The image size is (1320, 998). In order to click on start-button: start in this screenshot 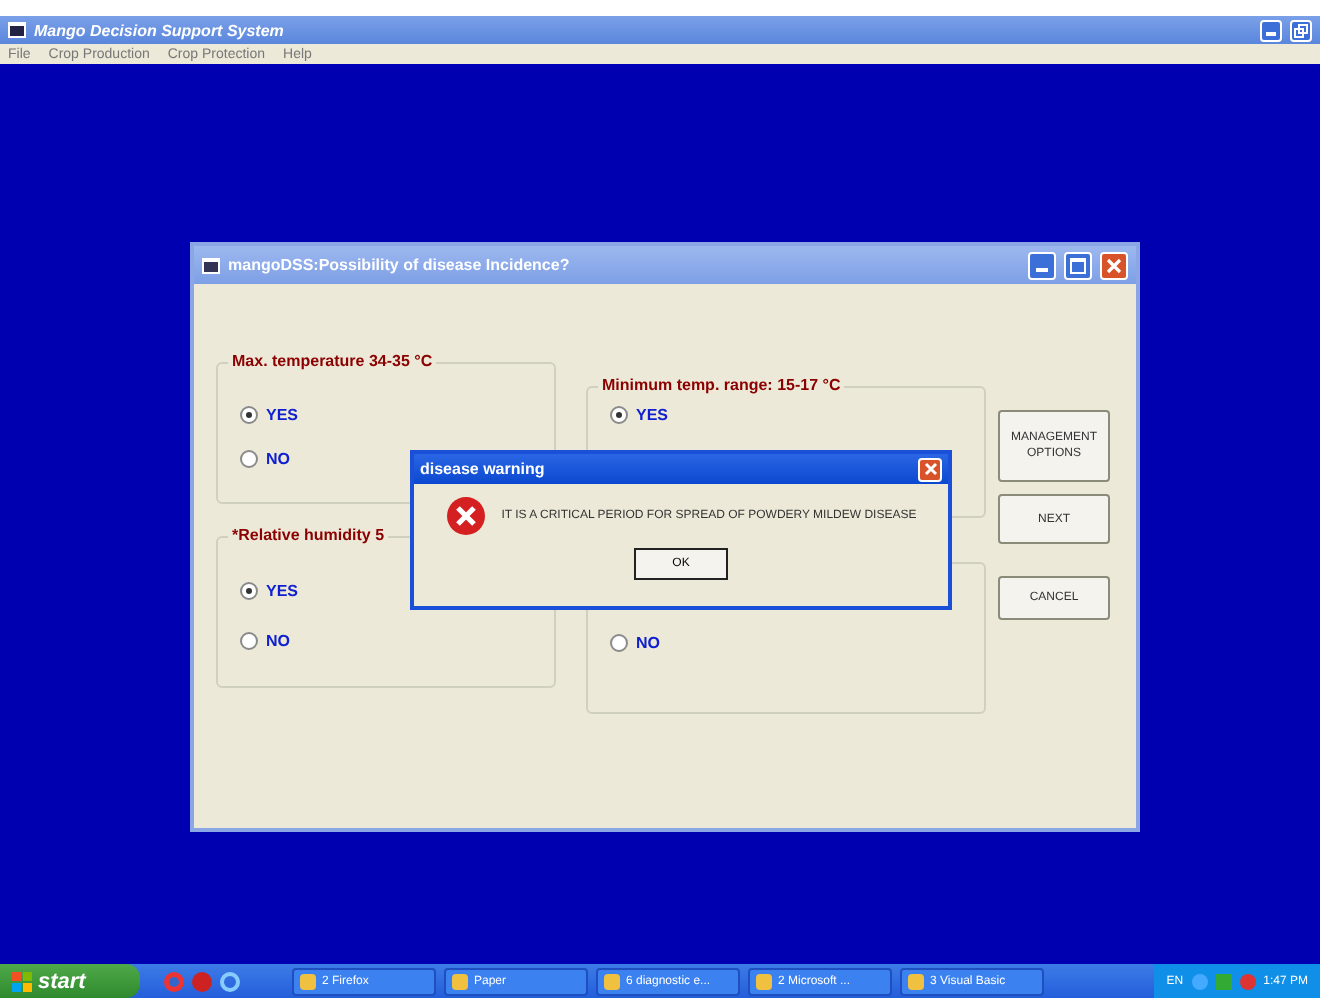, I will do `click(70, 981)`.